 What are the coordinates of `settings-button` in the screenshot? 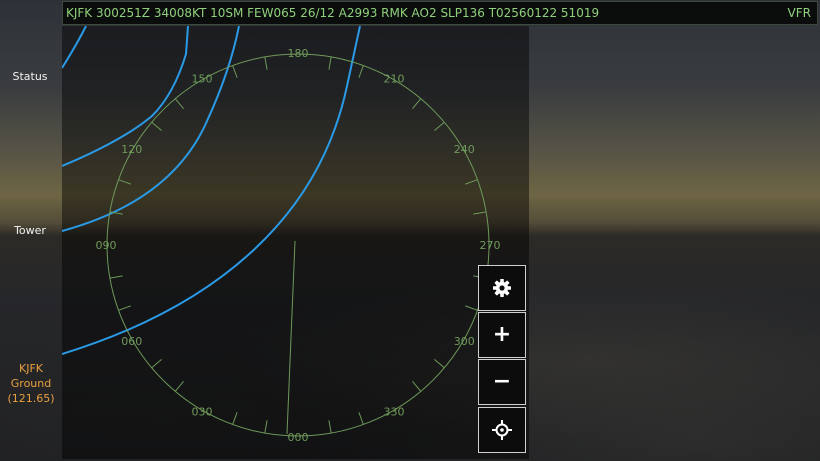 It's located at (502, 288).